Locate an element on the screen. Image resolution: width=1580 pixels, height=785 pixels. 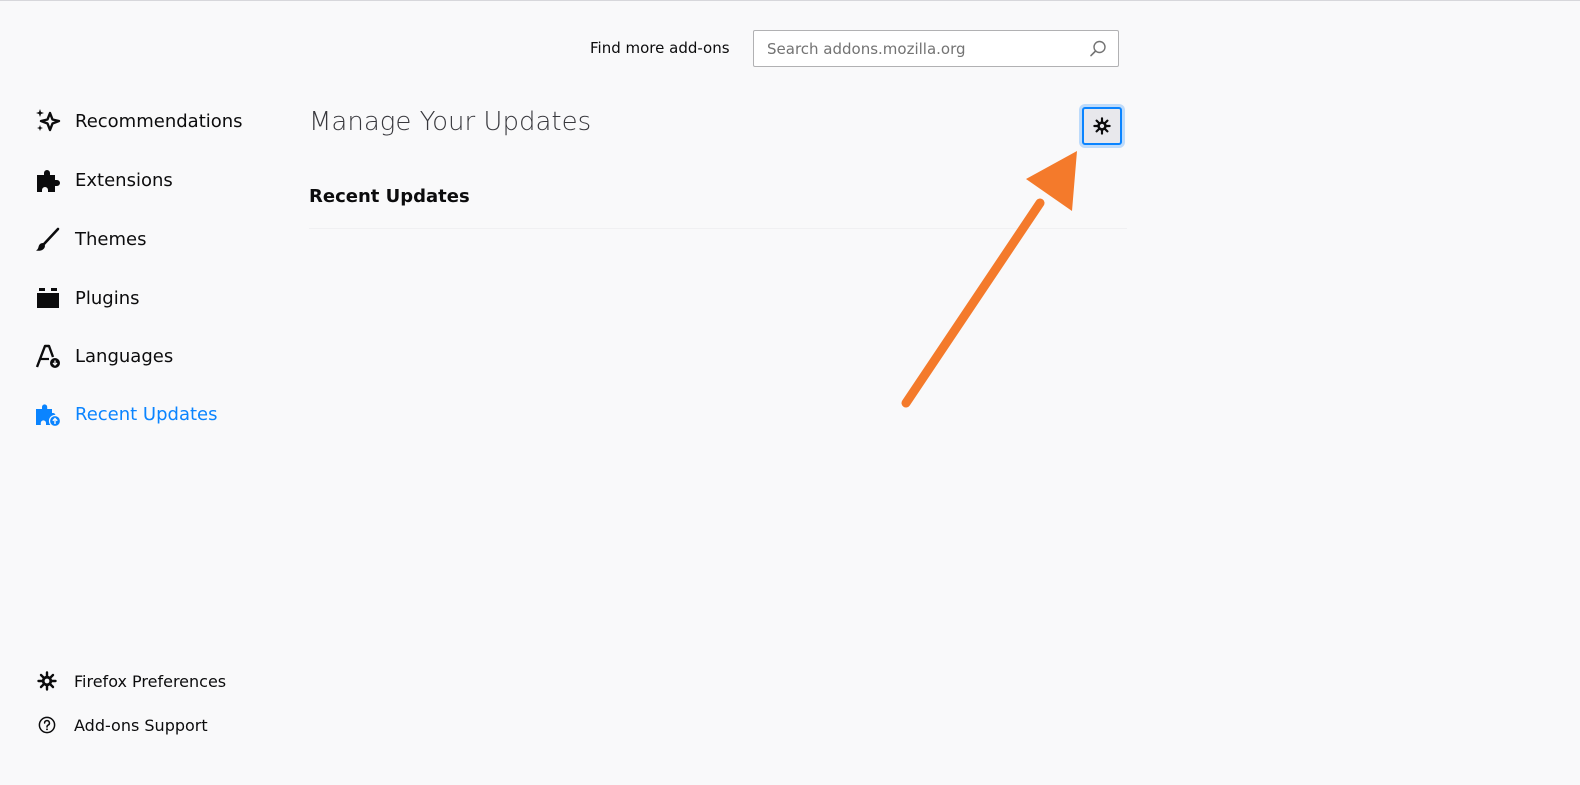
language-icon is located at coordinates (48, 356).